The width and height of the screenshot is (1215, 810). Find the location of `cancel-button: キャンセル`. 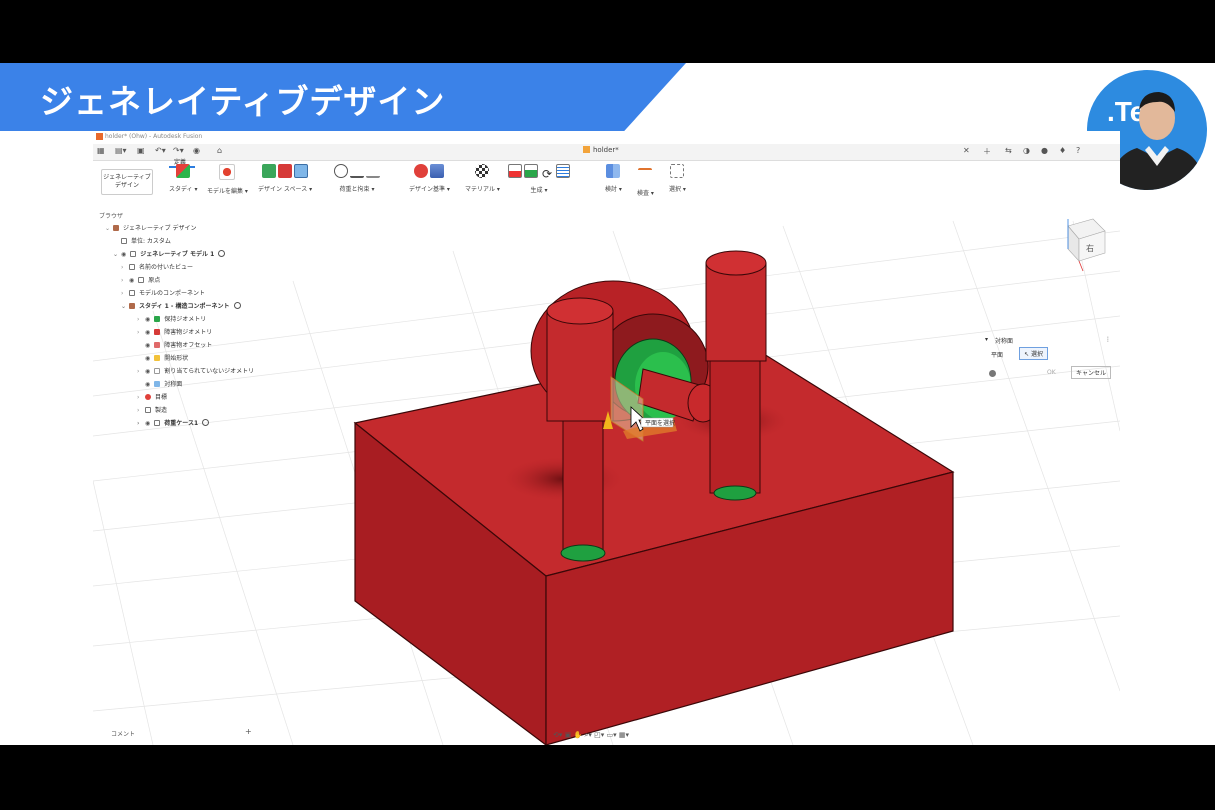

cancel-button: キャンセル is located at coordinates (1091, 372).